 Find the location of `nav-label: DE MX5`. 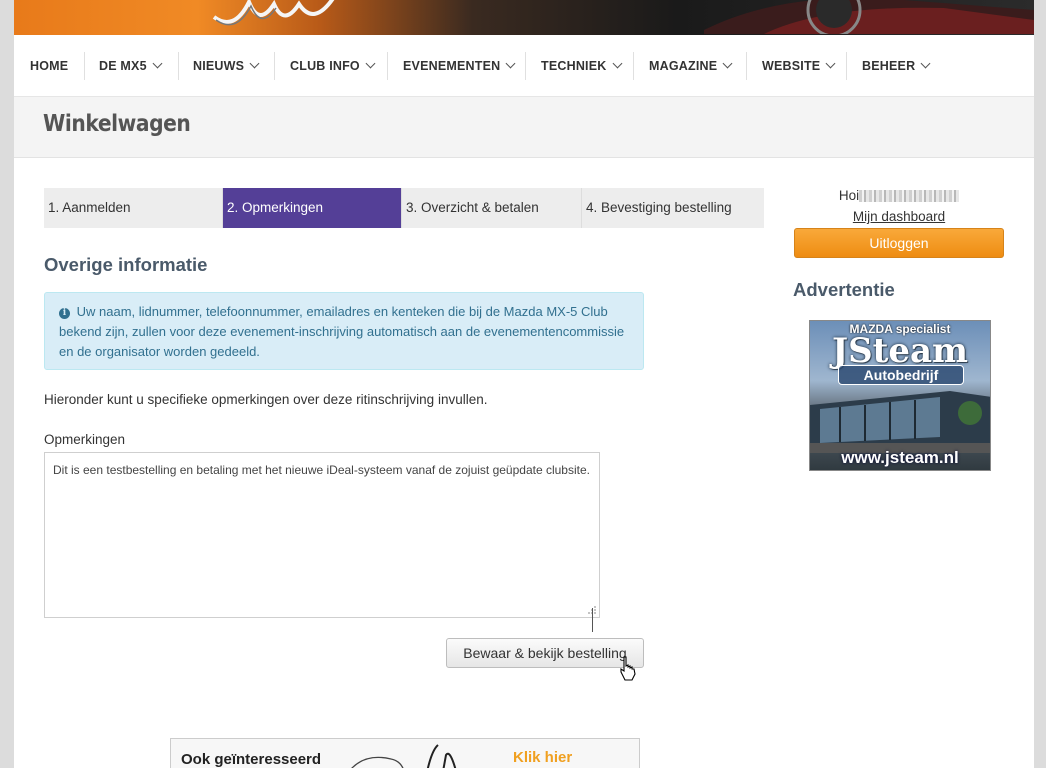

nav-label: DE MX5 is located at coordinates (123, 66).